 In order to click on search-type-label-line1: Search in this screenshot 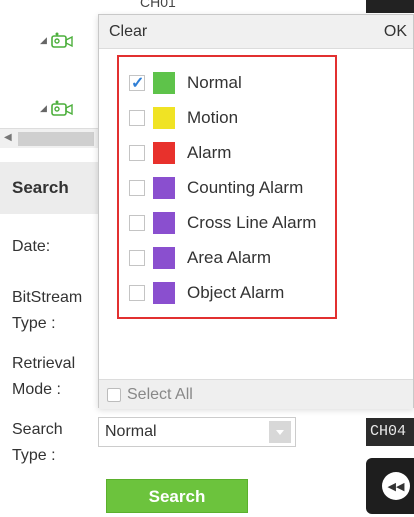, I will do `click(37, 429)`.